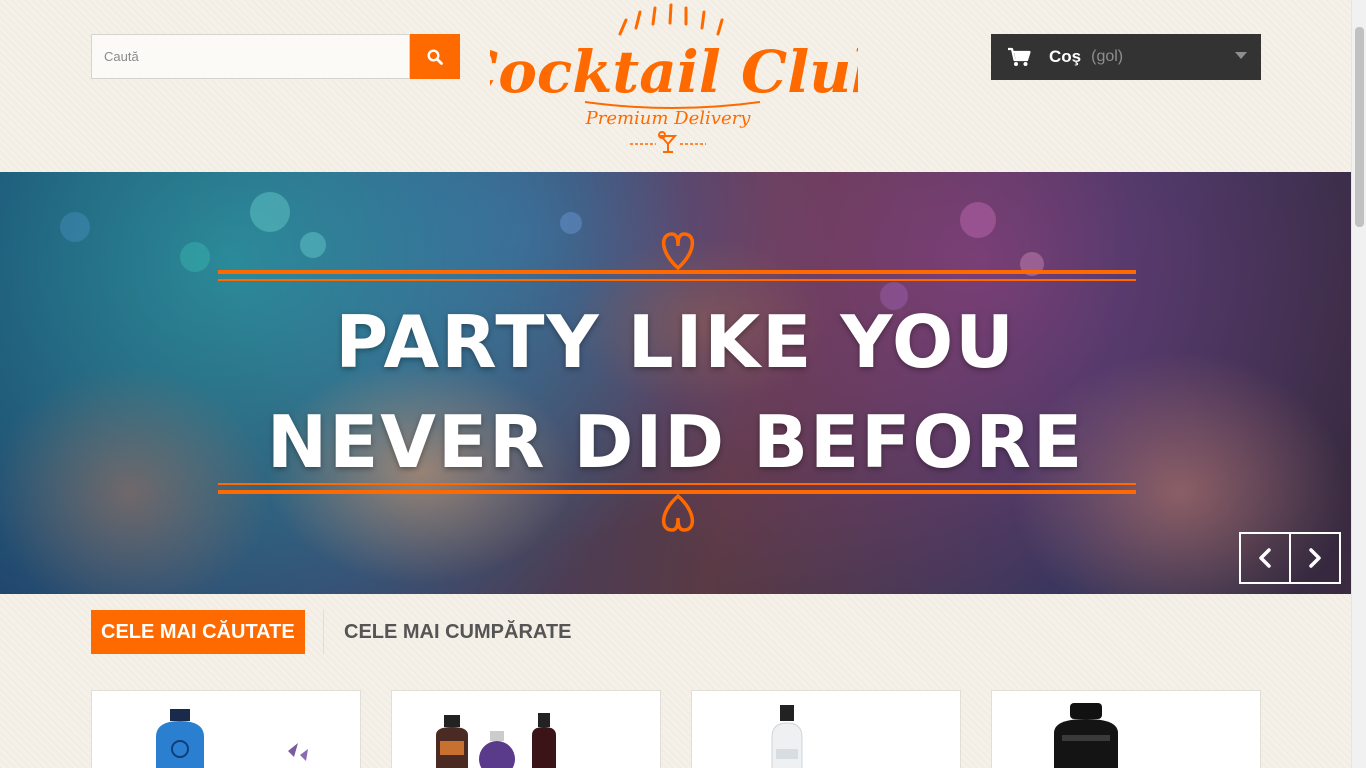 This screenshot has height=768, width=1366. What do you see at coordinates (1241, 55) in the screenshot?
I see `chevron-down-icon` at bounding box center [1241, 55].